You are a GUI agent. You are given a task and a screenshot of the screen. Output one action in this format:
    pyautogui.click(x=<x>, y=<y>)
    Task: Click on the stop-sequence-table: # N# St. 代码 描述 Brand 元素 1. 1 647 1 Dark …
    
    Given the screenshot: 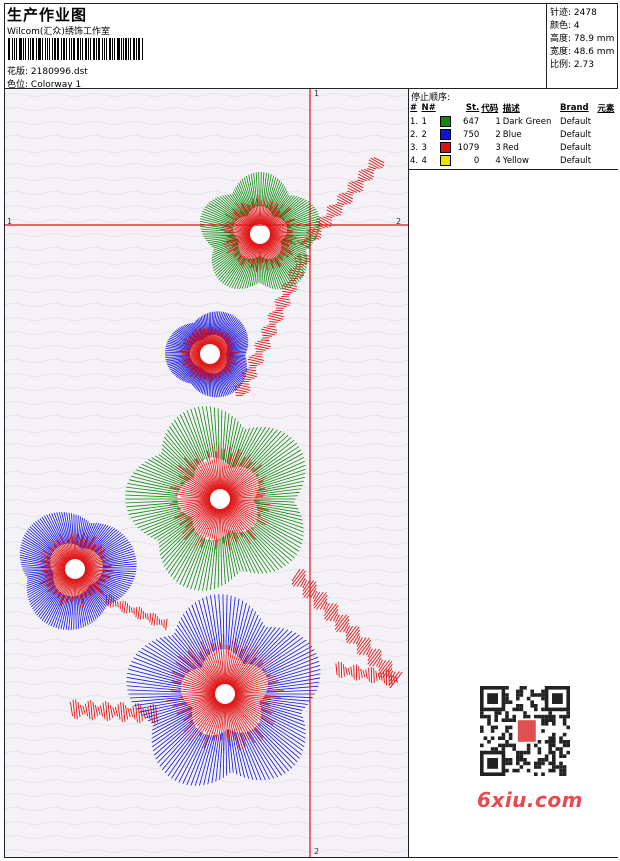 What is the action you would take?
    pyautogui.click(x=513, y=134)
    